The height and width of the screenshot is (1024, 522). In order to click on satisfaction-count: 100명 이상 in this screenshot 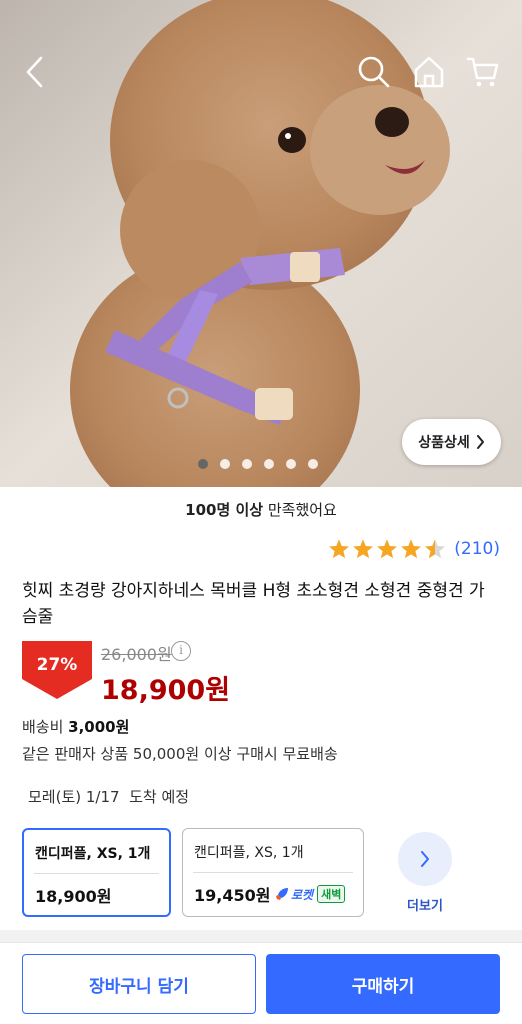, I will do `click(224, 510)`.